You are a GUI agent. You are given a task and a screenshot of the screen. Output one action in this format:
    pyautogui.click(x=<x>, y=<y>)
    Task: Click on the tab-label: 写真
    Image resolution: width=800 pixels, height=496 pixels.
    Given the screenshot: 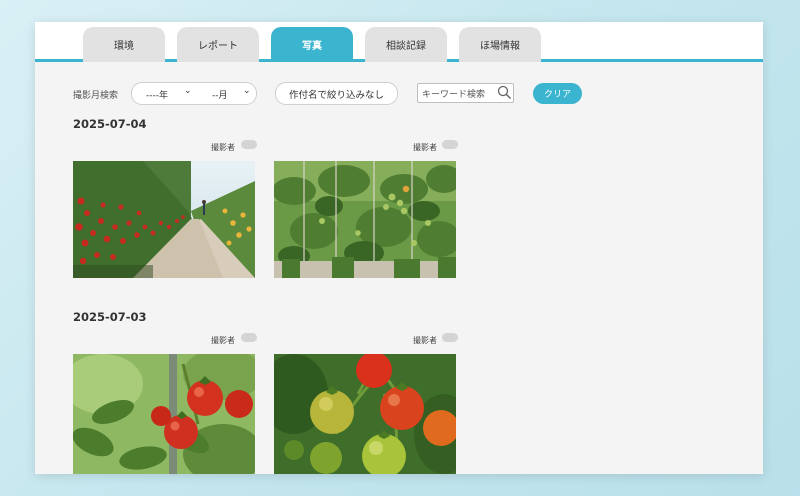 What is the action you would take?
    pyautogui.click(x=312, y=46)
    